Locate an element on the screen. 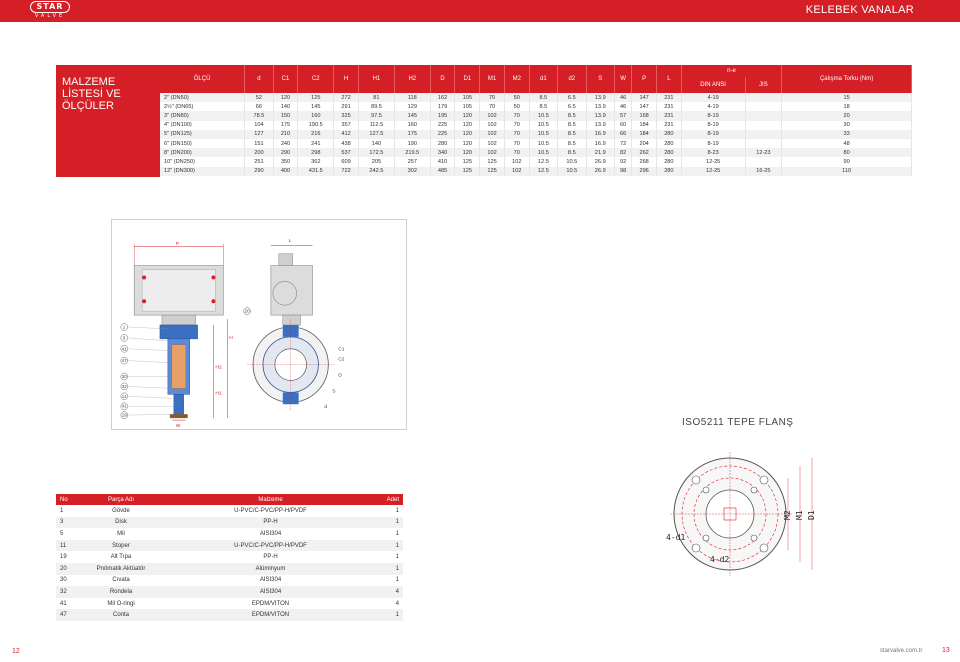  table-row: 32 Rondela AISI304 4 is located at coordinates (229, 592).